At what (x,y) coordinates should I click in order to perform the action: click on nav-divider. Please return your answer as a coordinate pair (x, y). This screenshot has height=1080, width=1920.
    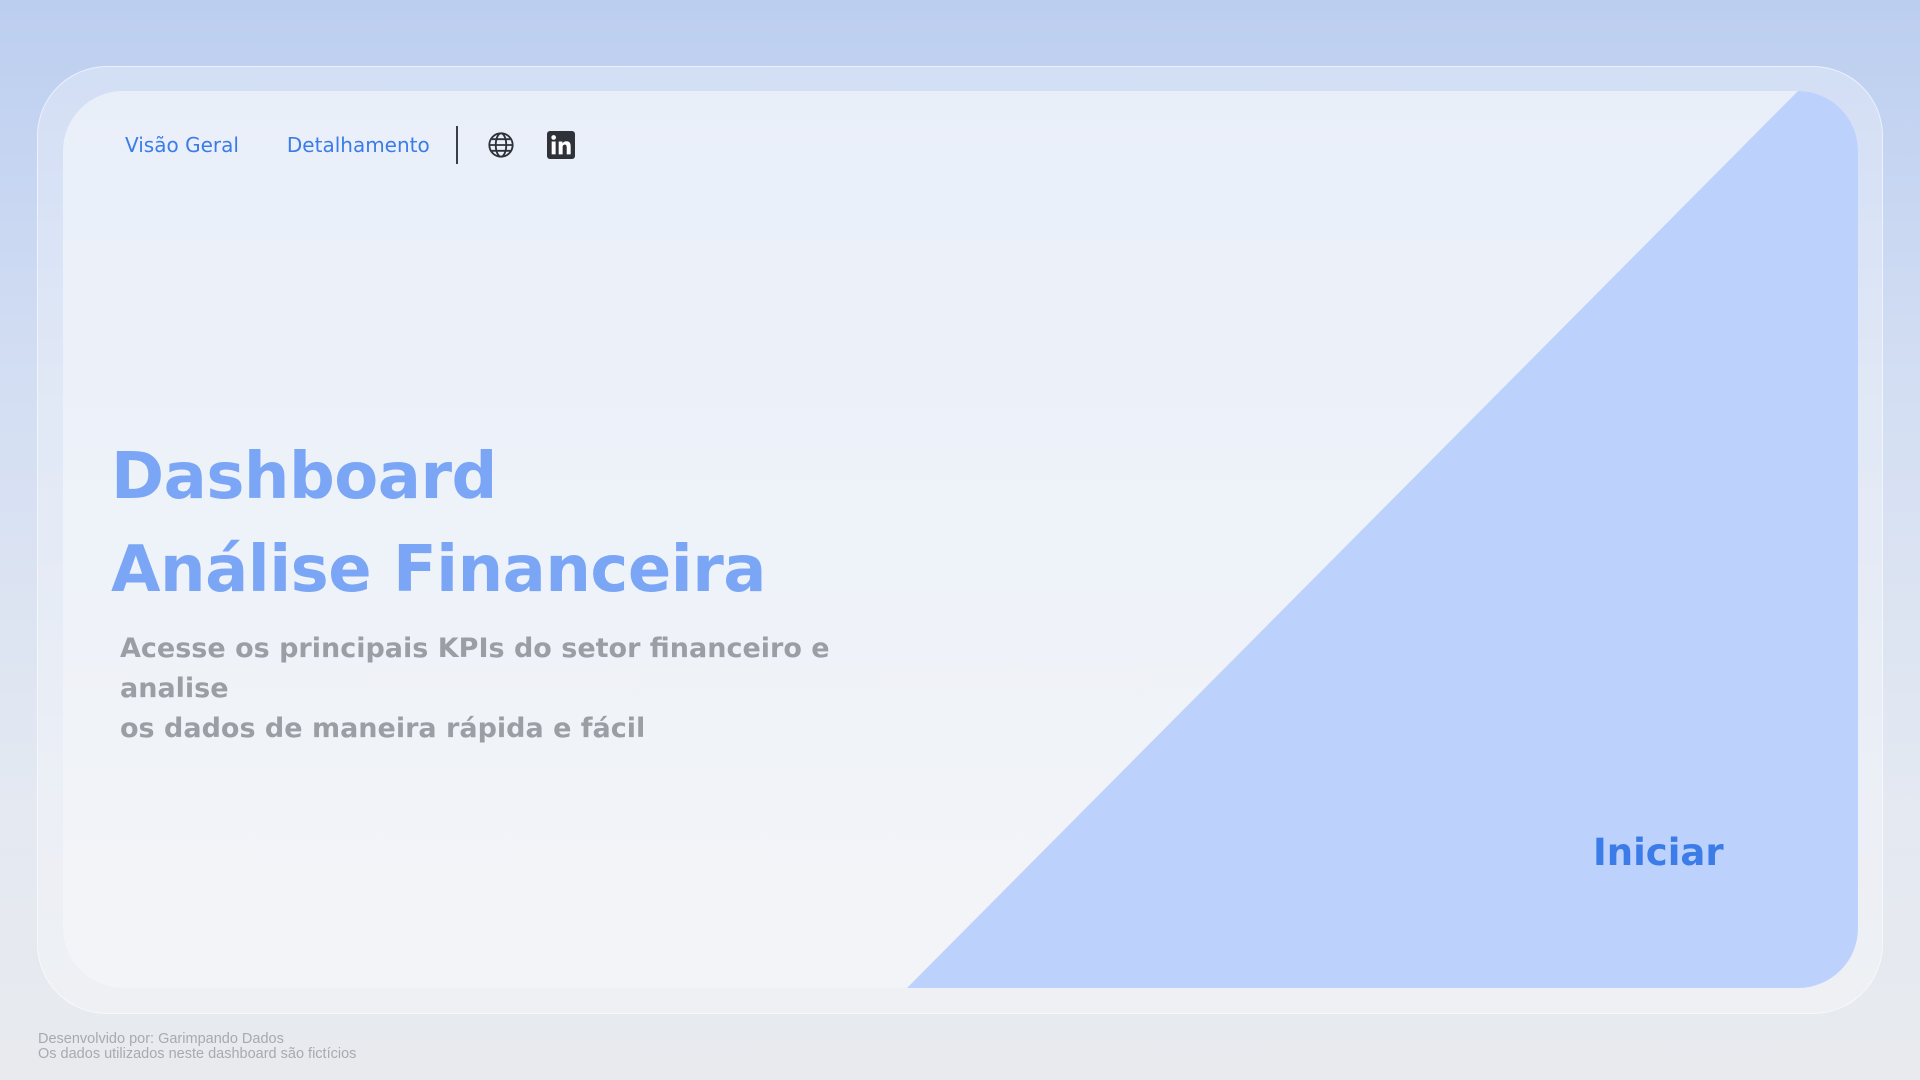
    Looking at the image, I should click on (456, 145).